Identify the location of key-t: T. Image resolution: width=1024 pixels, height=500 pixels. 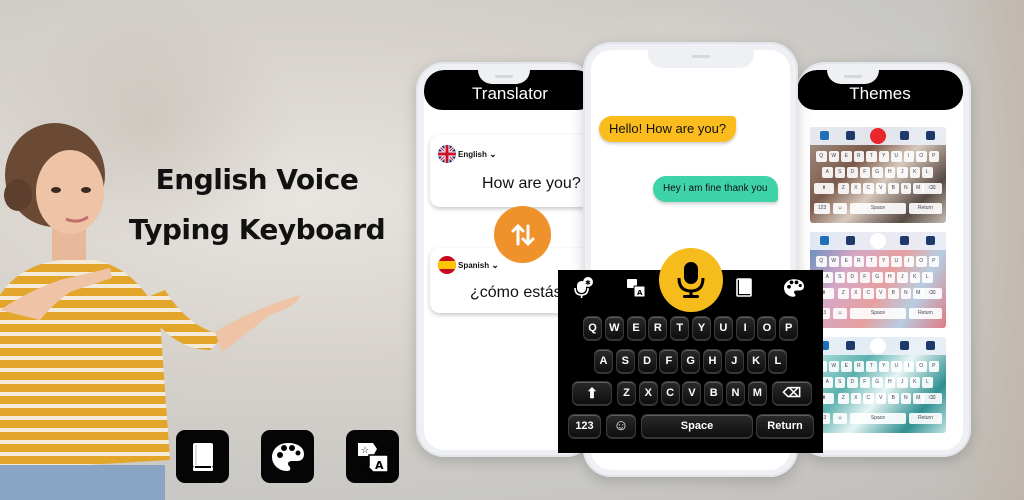
(680, 328).